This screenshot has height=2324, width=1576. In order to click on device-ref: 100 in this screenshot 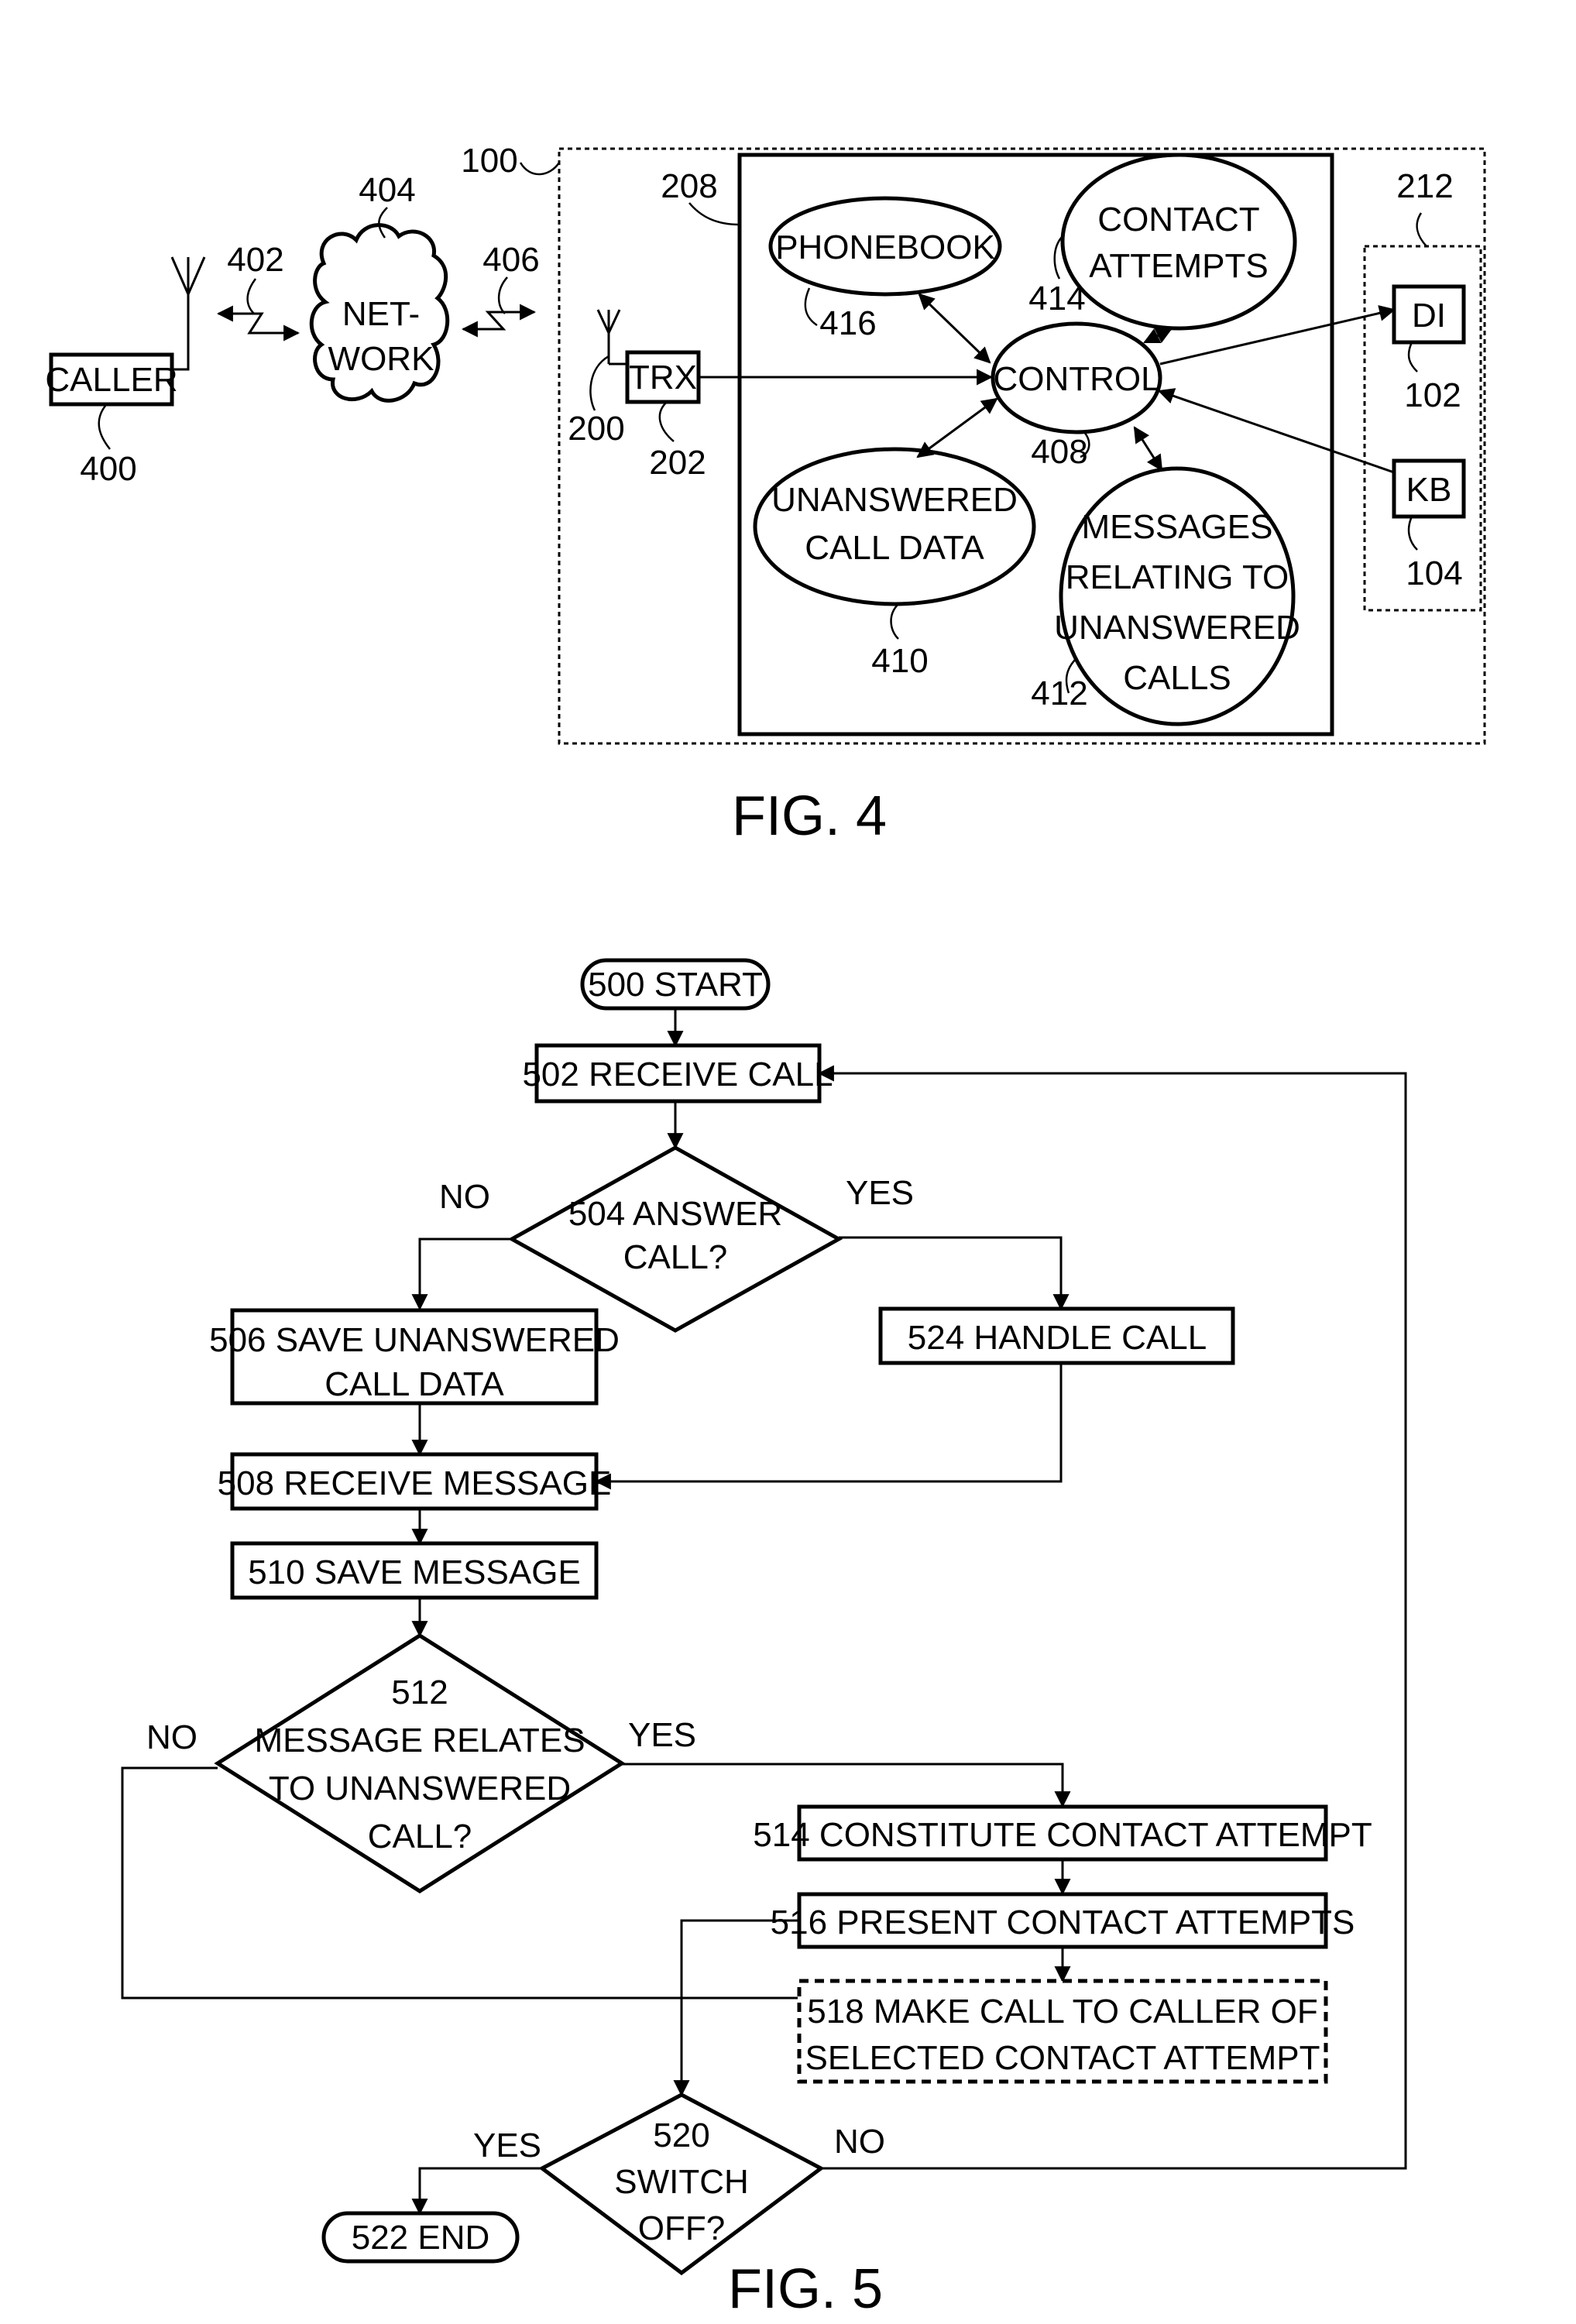, I will do `click(489, 161)`.